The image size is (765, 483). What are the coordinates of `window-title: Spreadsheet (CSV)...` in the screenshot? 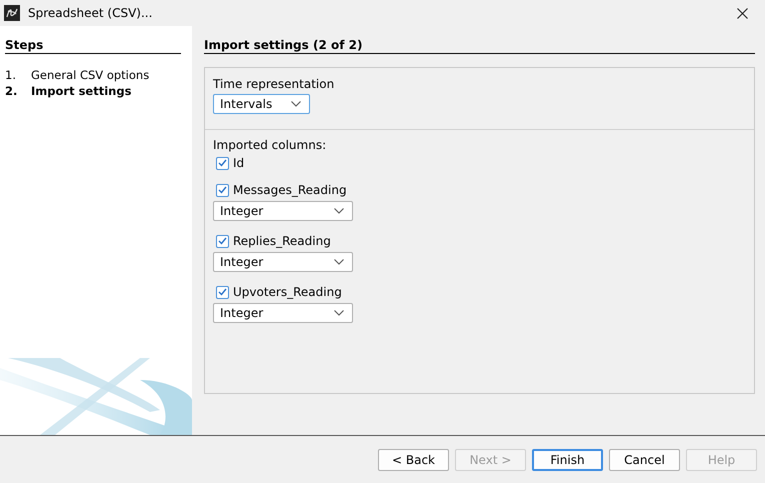 It's located at (91, 13).